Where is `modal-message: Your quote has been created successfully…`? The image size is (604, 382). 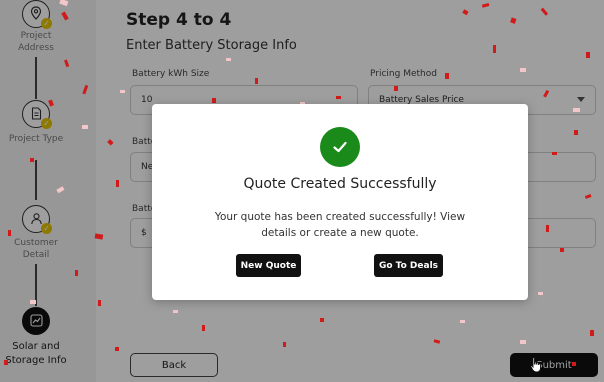
modal-message: Your quote has been created successfully… is located at coordinates (340, 225).